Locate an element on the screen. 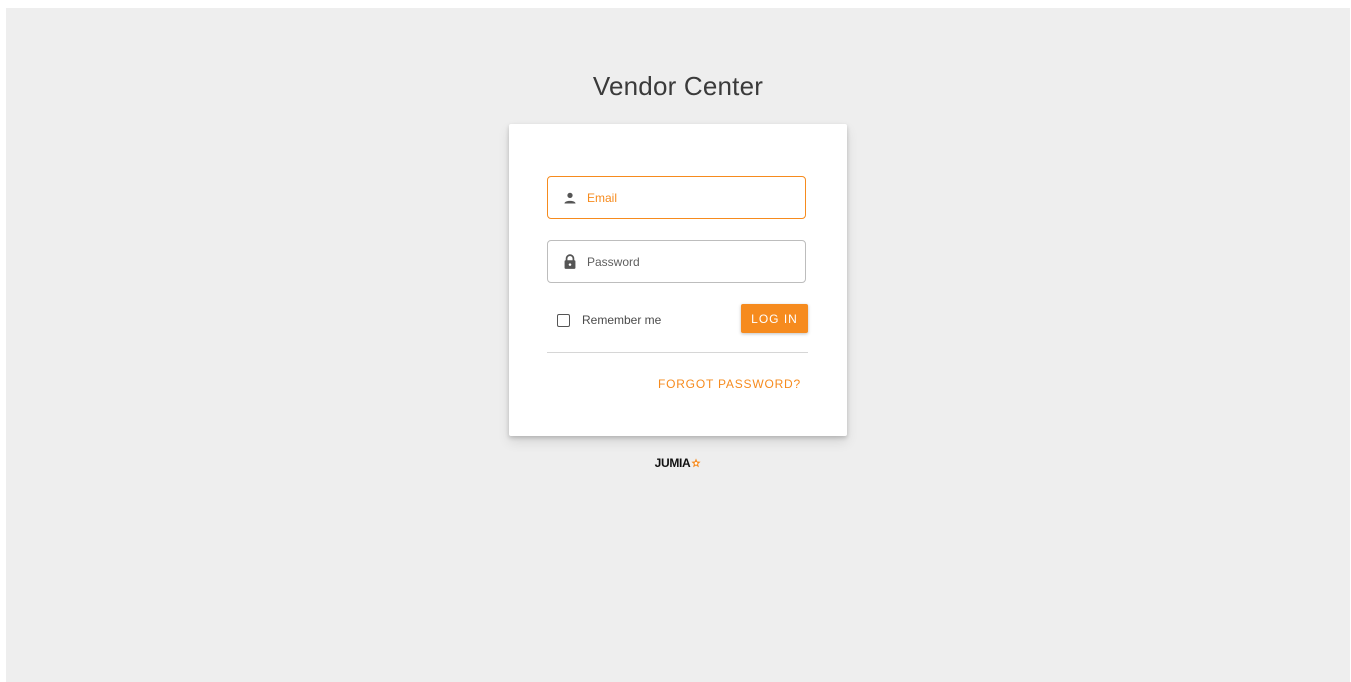 This screenshot has width=1351, height=682. logo-text: JUMIA is located at coordinates (672, 463).